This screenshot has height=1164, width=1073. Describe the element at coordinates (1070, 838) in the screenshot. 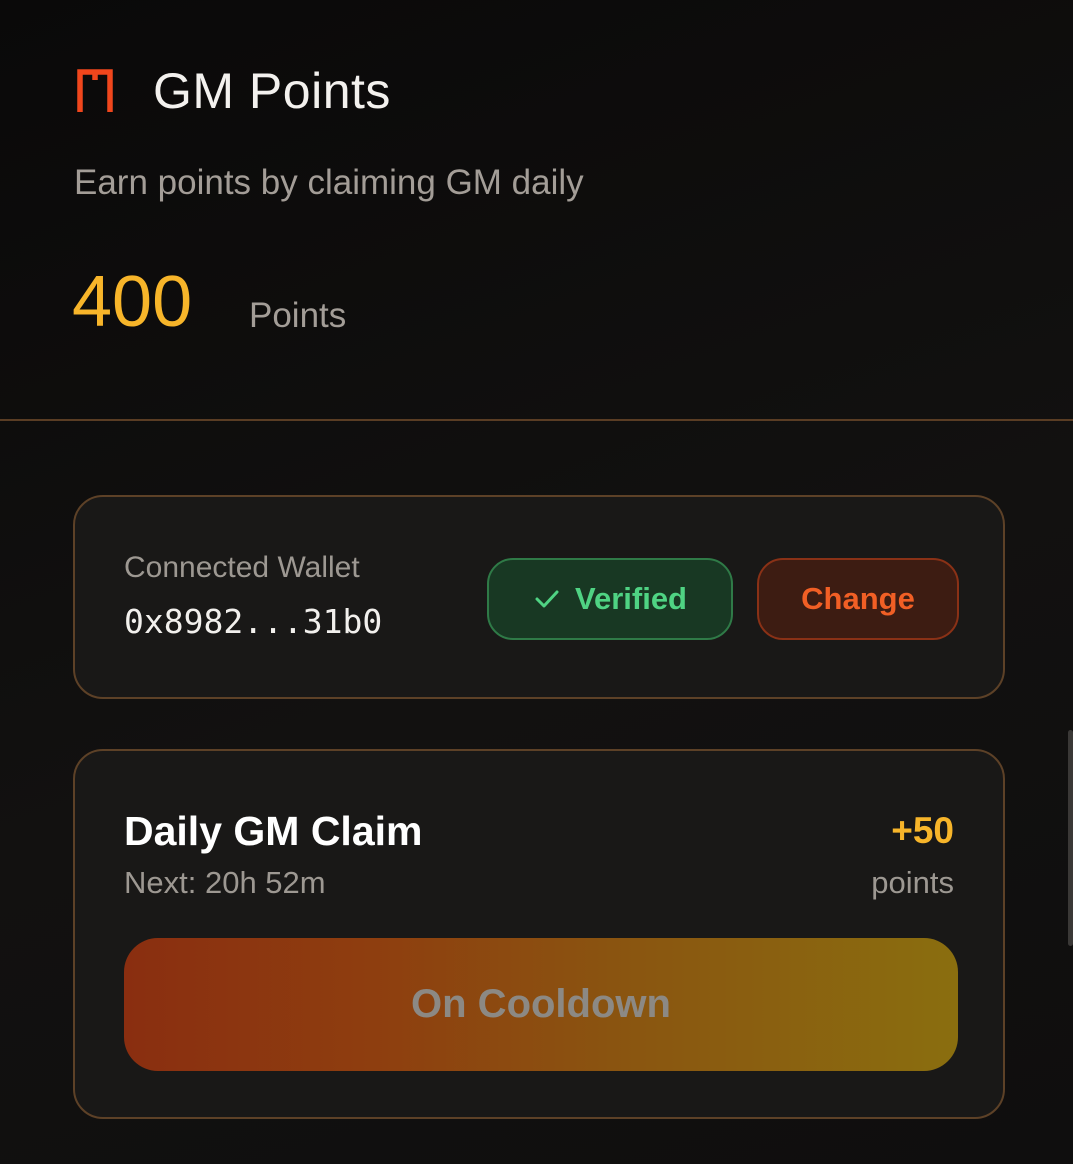

I see `scrollbar` at that location.